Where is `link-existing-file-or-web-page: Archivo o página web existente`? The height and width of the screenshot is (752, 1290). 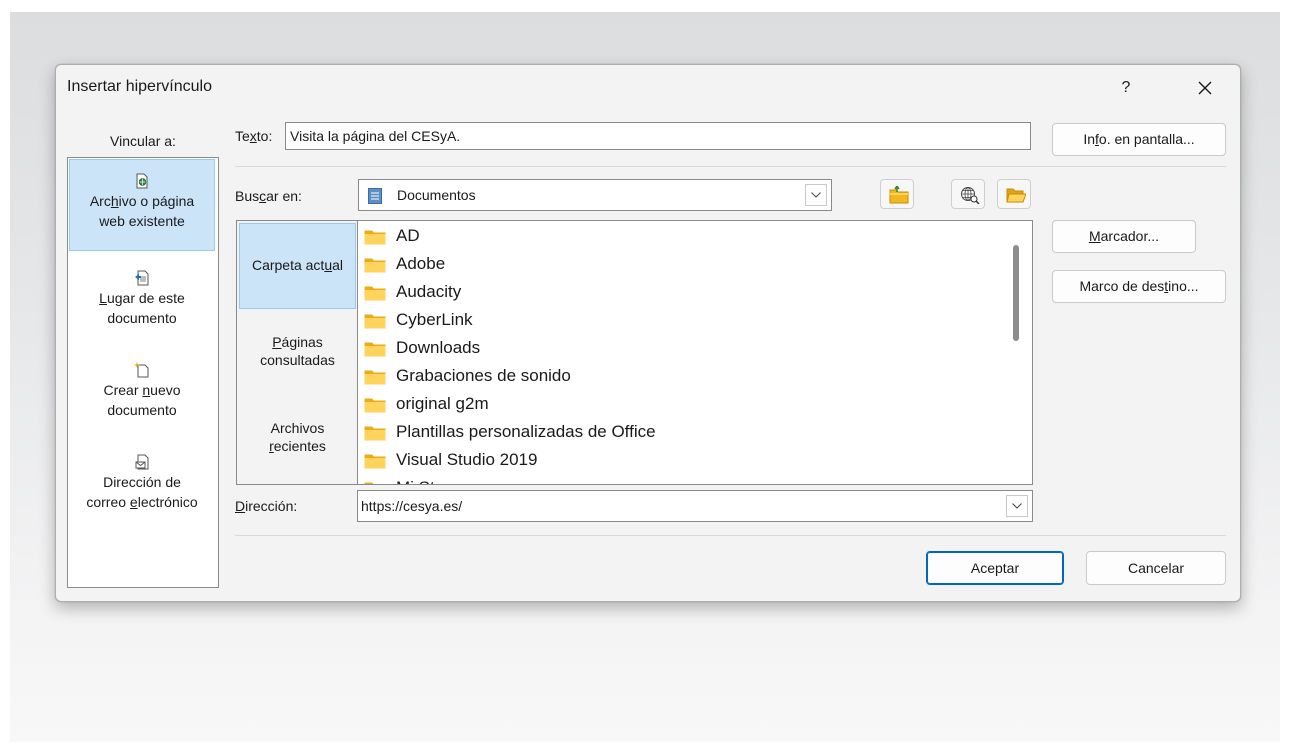 link-existing-file-or-web-page: Archivo o página web existente is located at coordinates (142, 205).